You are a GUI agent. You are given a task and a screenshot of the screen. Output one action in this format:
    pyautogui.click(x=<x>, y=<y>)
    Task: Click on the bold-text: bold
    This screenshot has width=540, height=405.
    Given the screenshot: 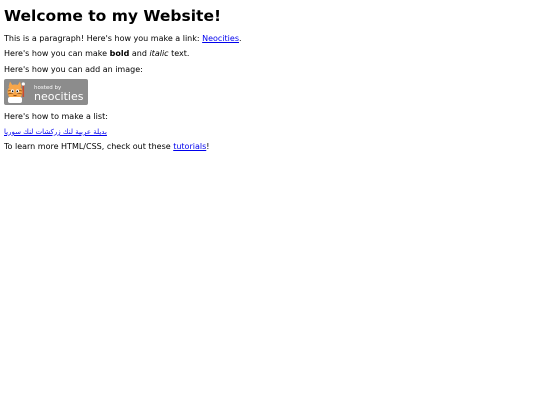 What is the action you would take?
    pyautogui.click(x=119, y=53)
    